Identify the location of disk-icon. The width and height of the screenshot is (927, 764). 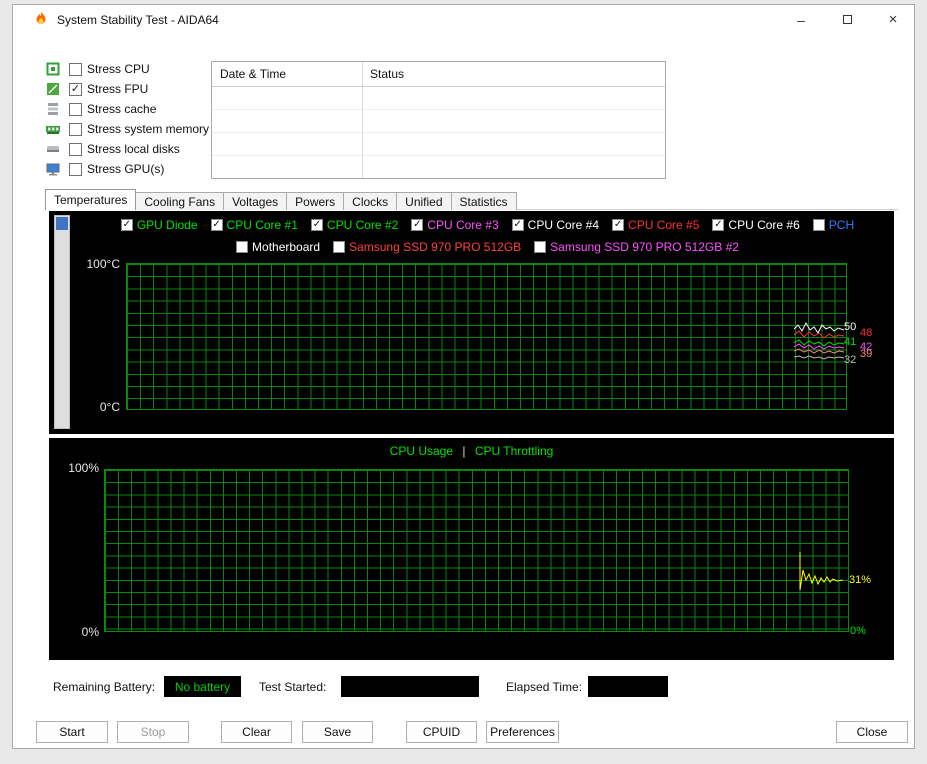
(53, 149).